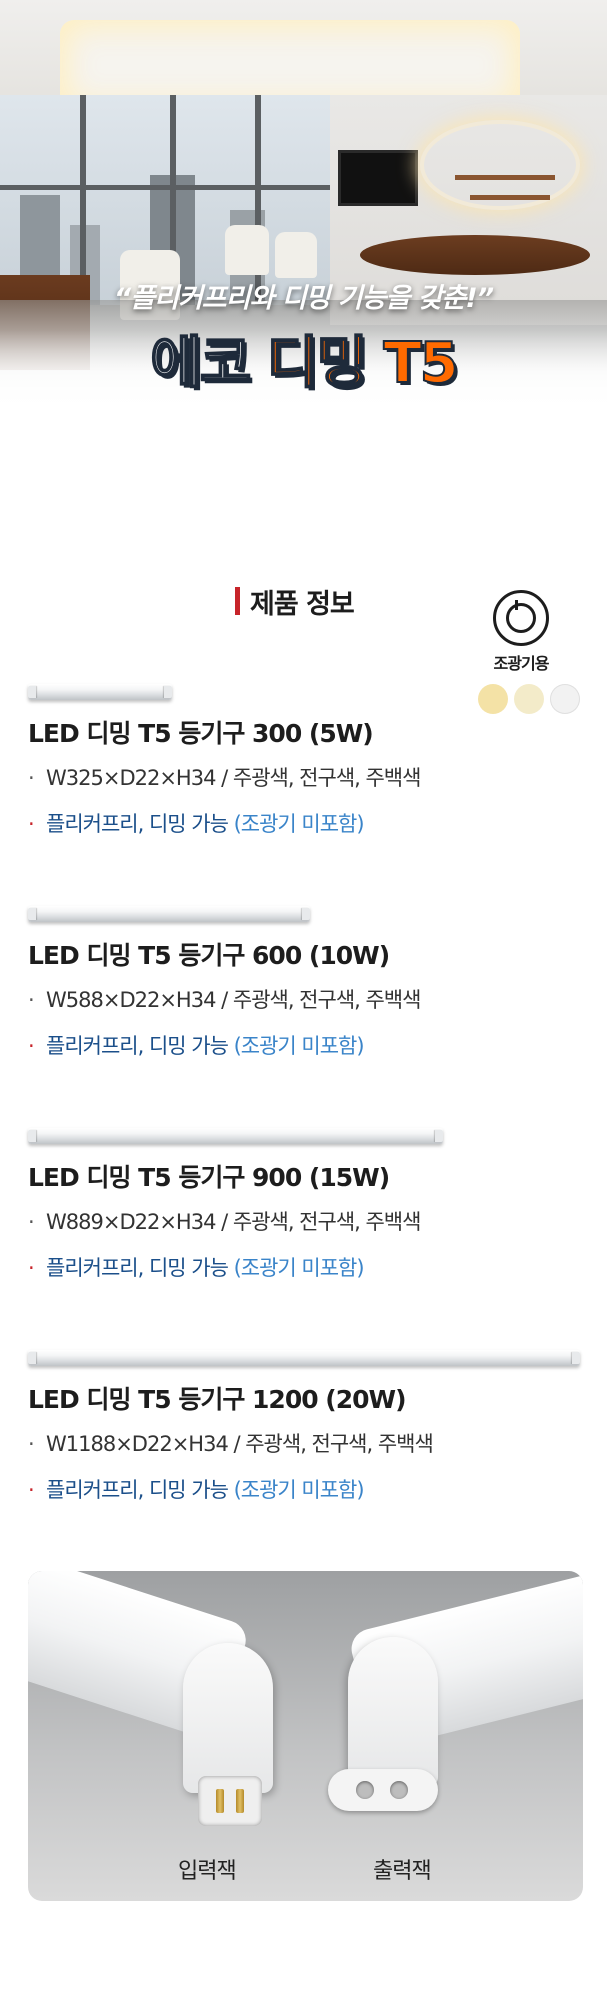 The width and height of the screenshot is (607, 2000). Describe the element at coordinates (201, 733) in the screenshot. I see `product-name: LED 디밍 T5 등기구 300 (5W)` at that location.